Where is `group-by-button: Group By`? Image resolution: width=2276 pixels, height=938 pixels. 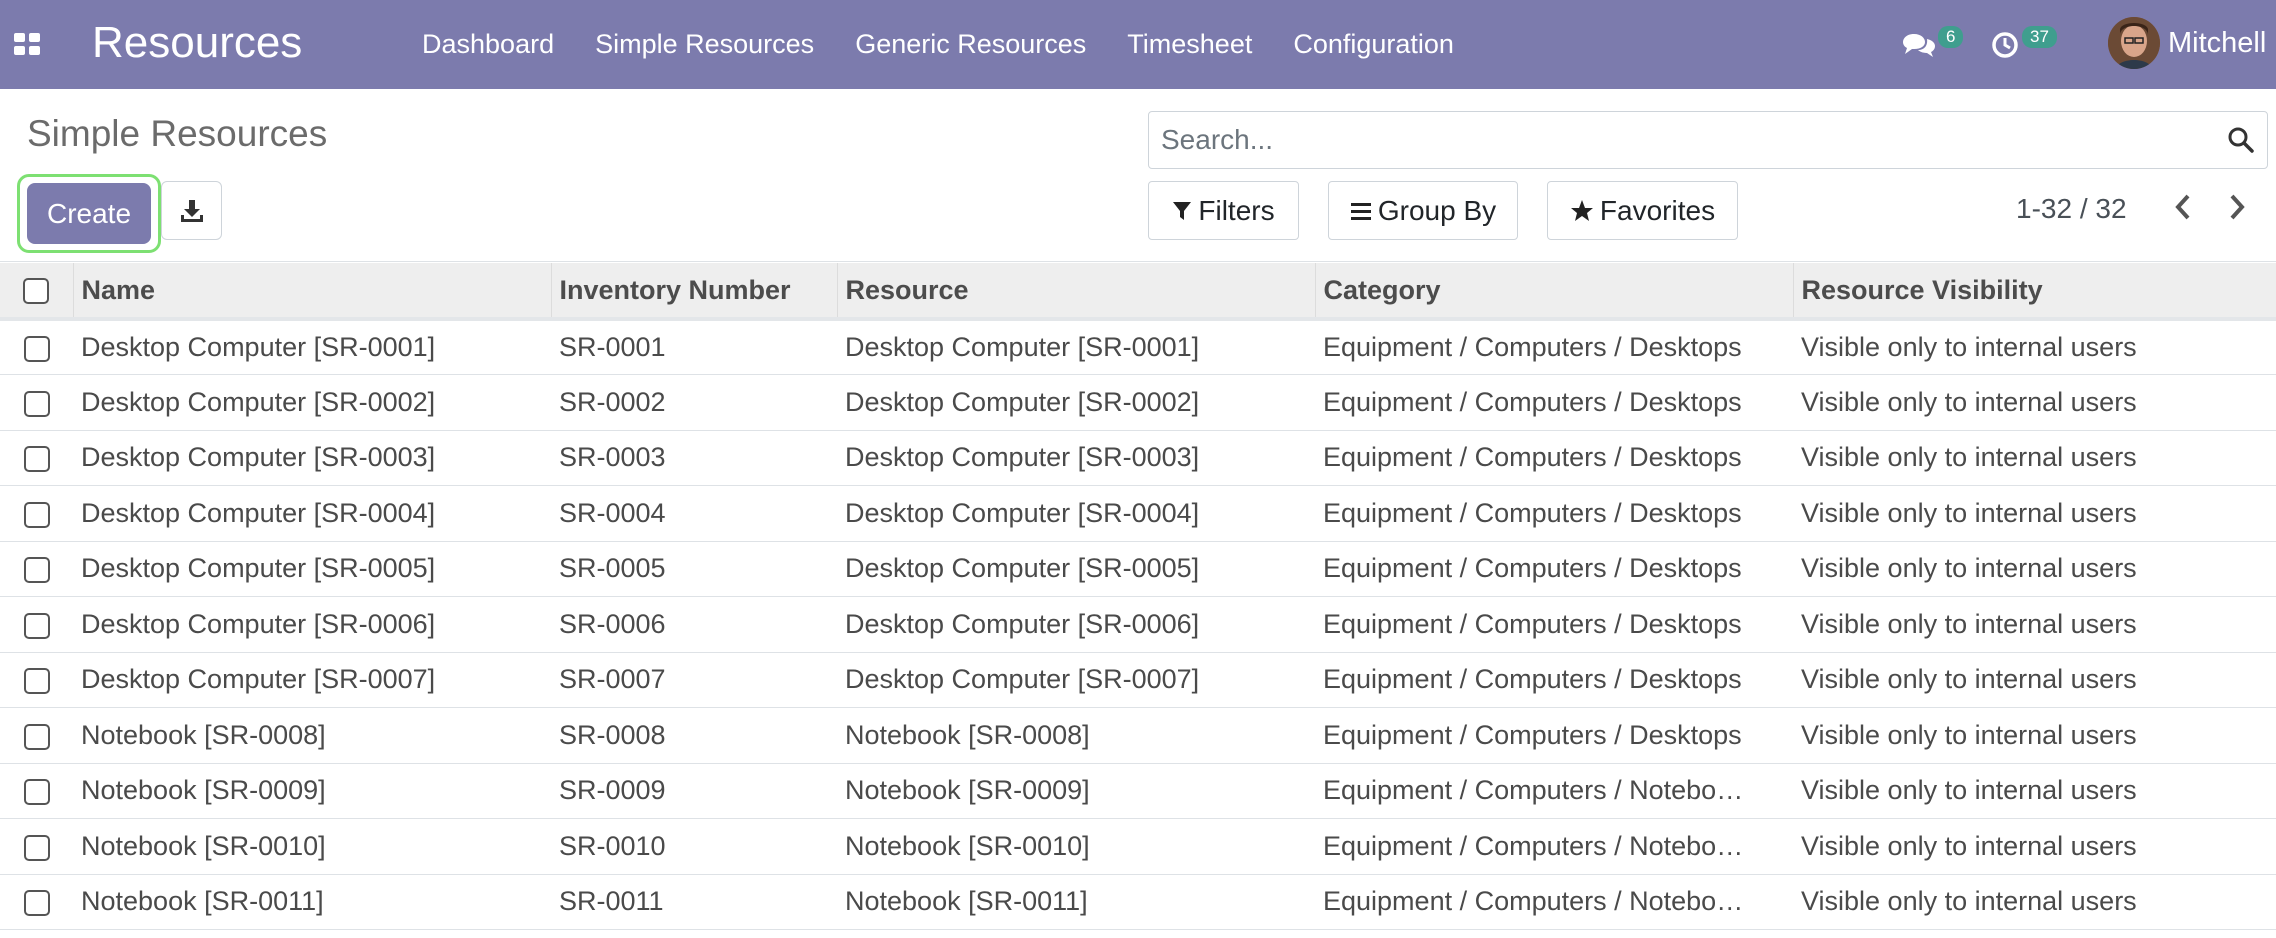
group-by-button: Group By is located at coordinates (1423, 210).